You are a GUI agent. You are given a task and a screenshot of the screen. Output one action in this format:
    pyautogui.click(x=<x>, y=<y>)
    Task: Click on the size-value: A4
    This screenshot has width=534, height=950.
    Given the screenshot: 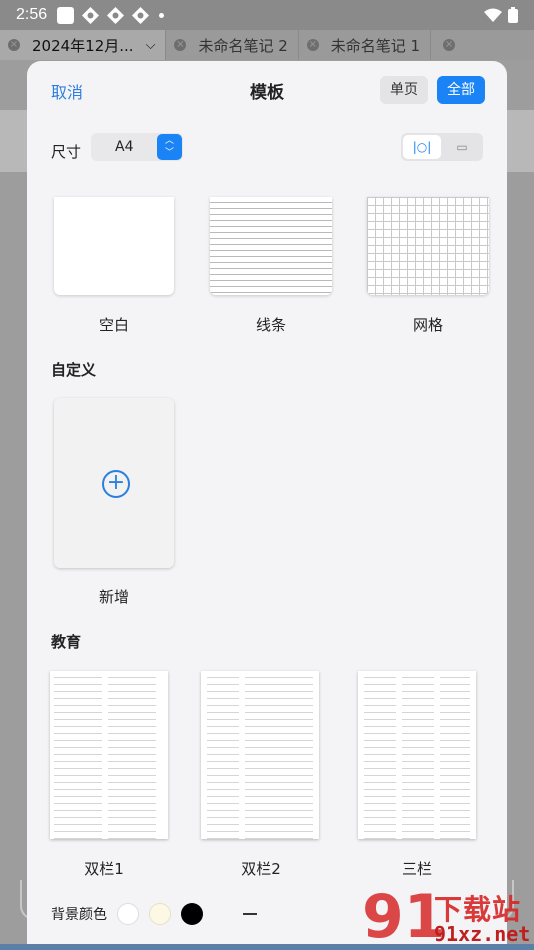 What is the action you would take?
    pyautogui.click(x=124, y=147)
    